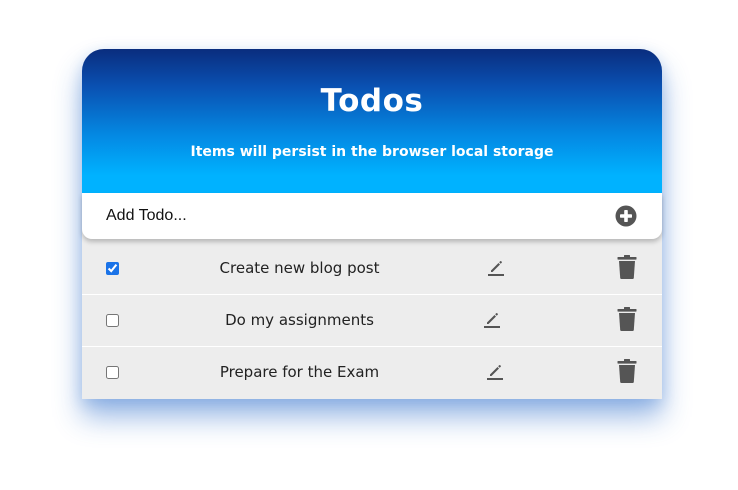 The width and height of the screenshot is (738, 490). I want to click on todo-item: Create new blog post, so click(372, 269).